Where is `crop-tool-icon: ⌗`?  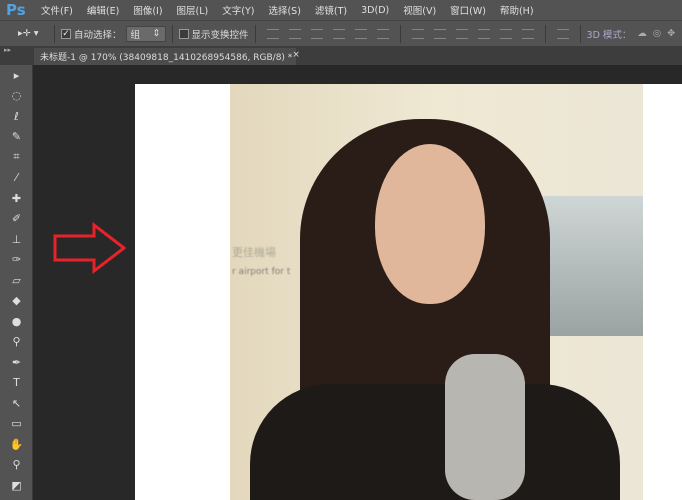 crop-tool-icon: ⌗ is located at coordinates (16, 157).